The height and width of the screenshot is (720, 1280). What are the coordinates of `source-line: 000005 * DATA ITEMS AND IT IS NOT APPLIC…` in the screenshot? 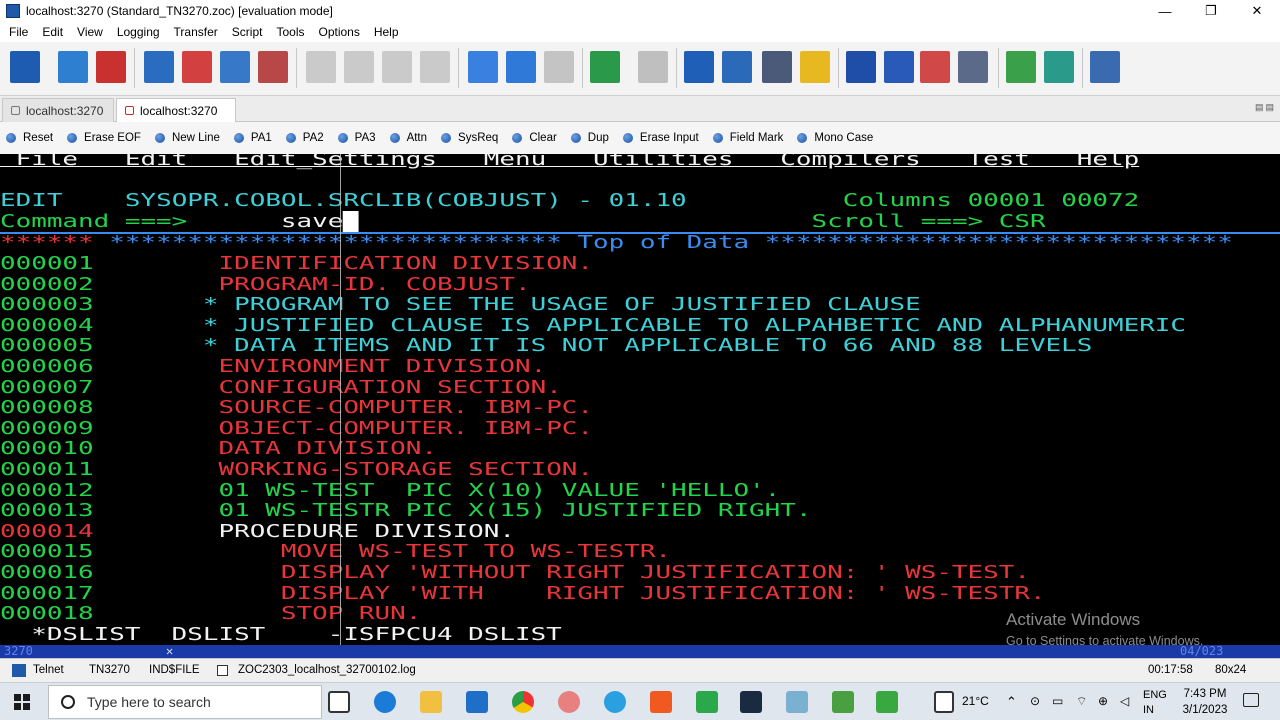 It's located at (640, 345).